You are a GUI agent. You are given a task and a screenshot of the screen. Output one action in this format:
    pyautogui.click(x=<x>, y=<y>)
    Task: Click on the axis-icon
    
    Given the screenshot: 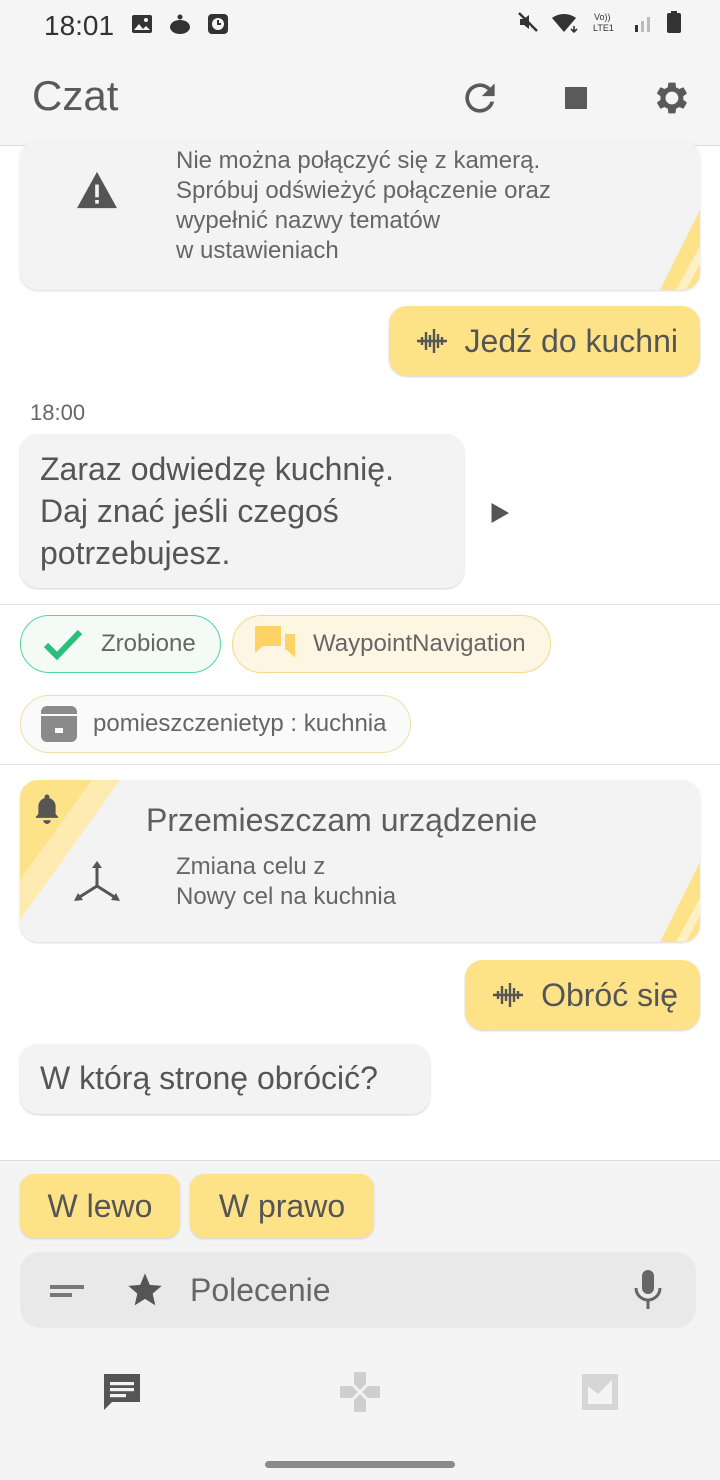 What is the action you would take?
    pyautogui.click(x=97, y=881)
    